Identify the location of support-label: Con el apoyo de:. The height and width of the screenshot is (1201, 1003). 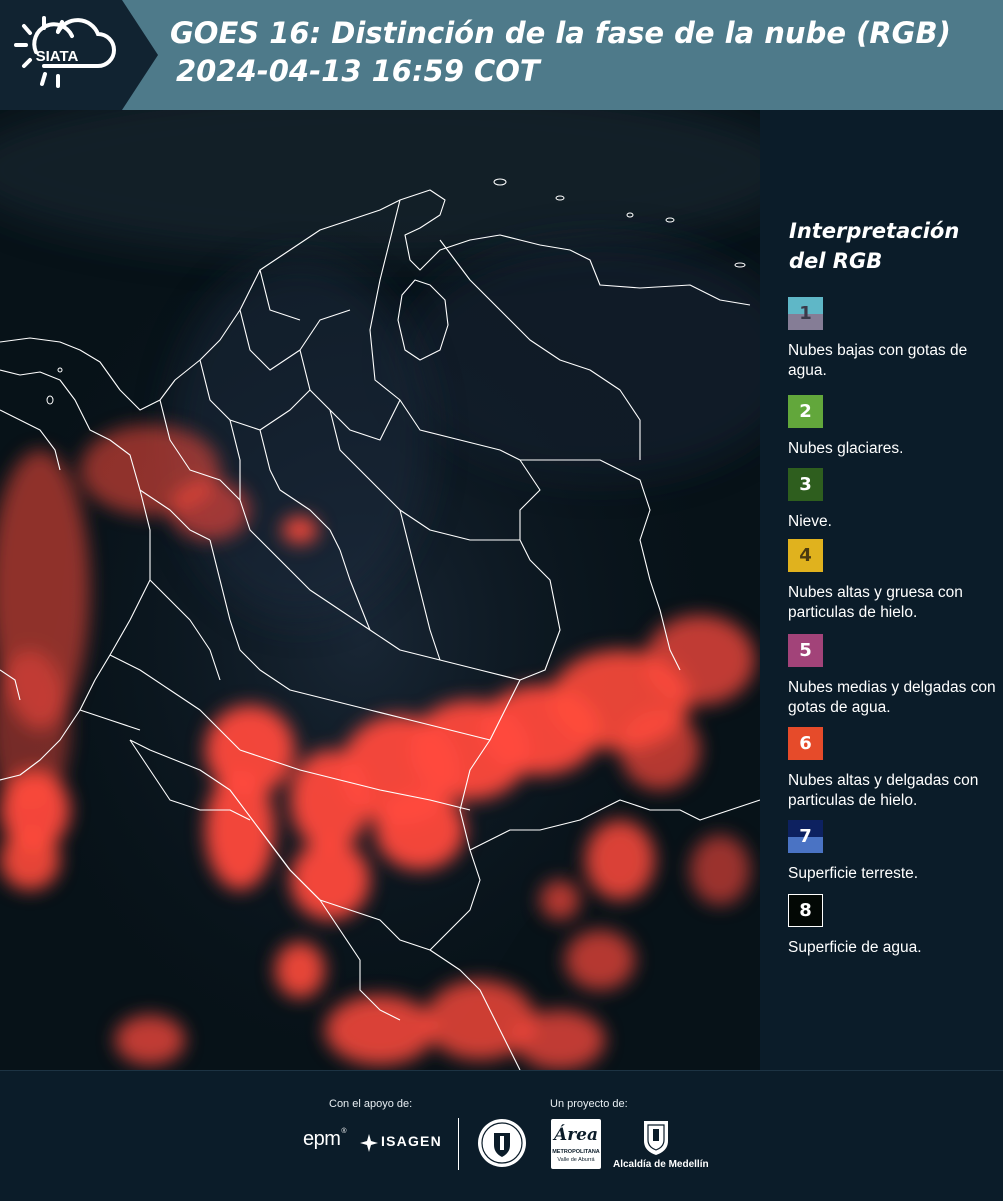
(371, 1104).